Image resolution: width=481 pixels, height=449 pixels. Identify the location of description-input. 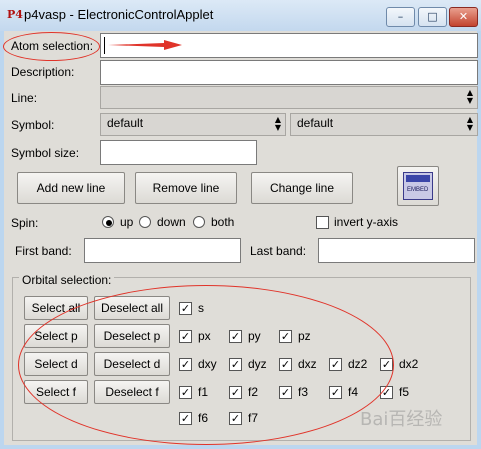
(289, 72).